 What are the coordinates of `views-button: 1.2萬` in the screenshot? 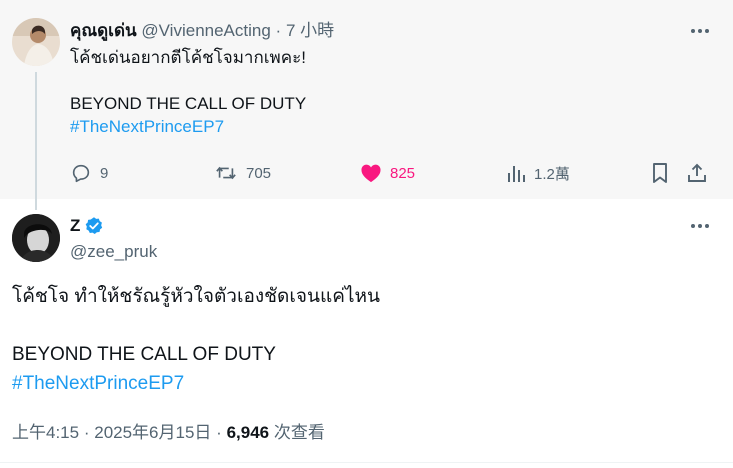 It's located at (538, 173).